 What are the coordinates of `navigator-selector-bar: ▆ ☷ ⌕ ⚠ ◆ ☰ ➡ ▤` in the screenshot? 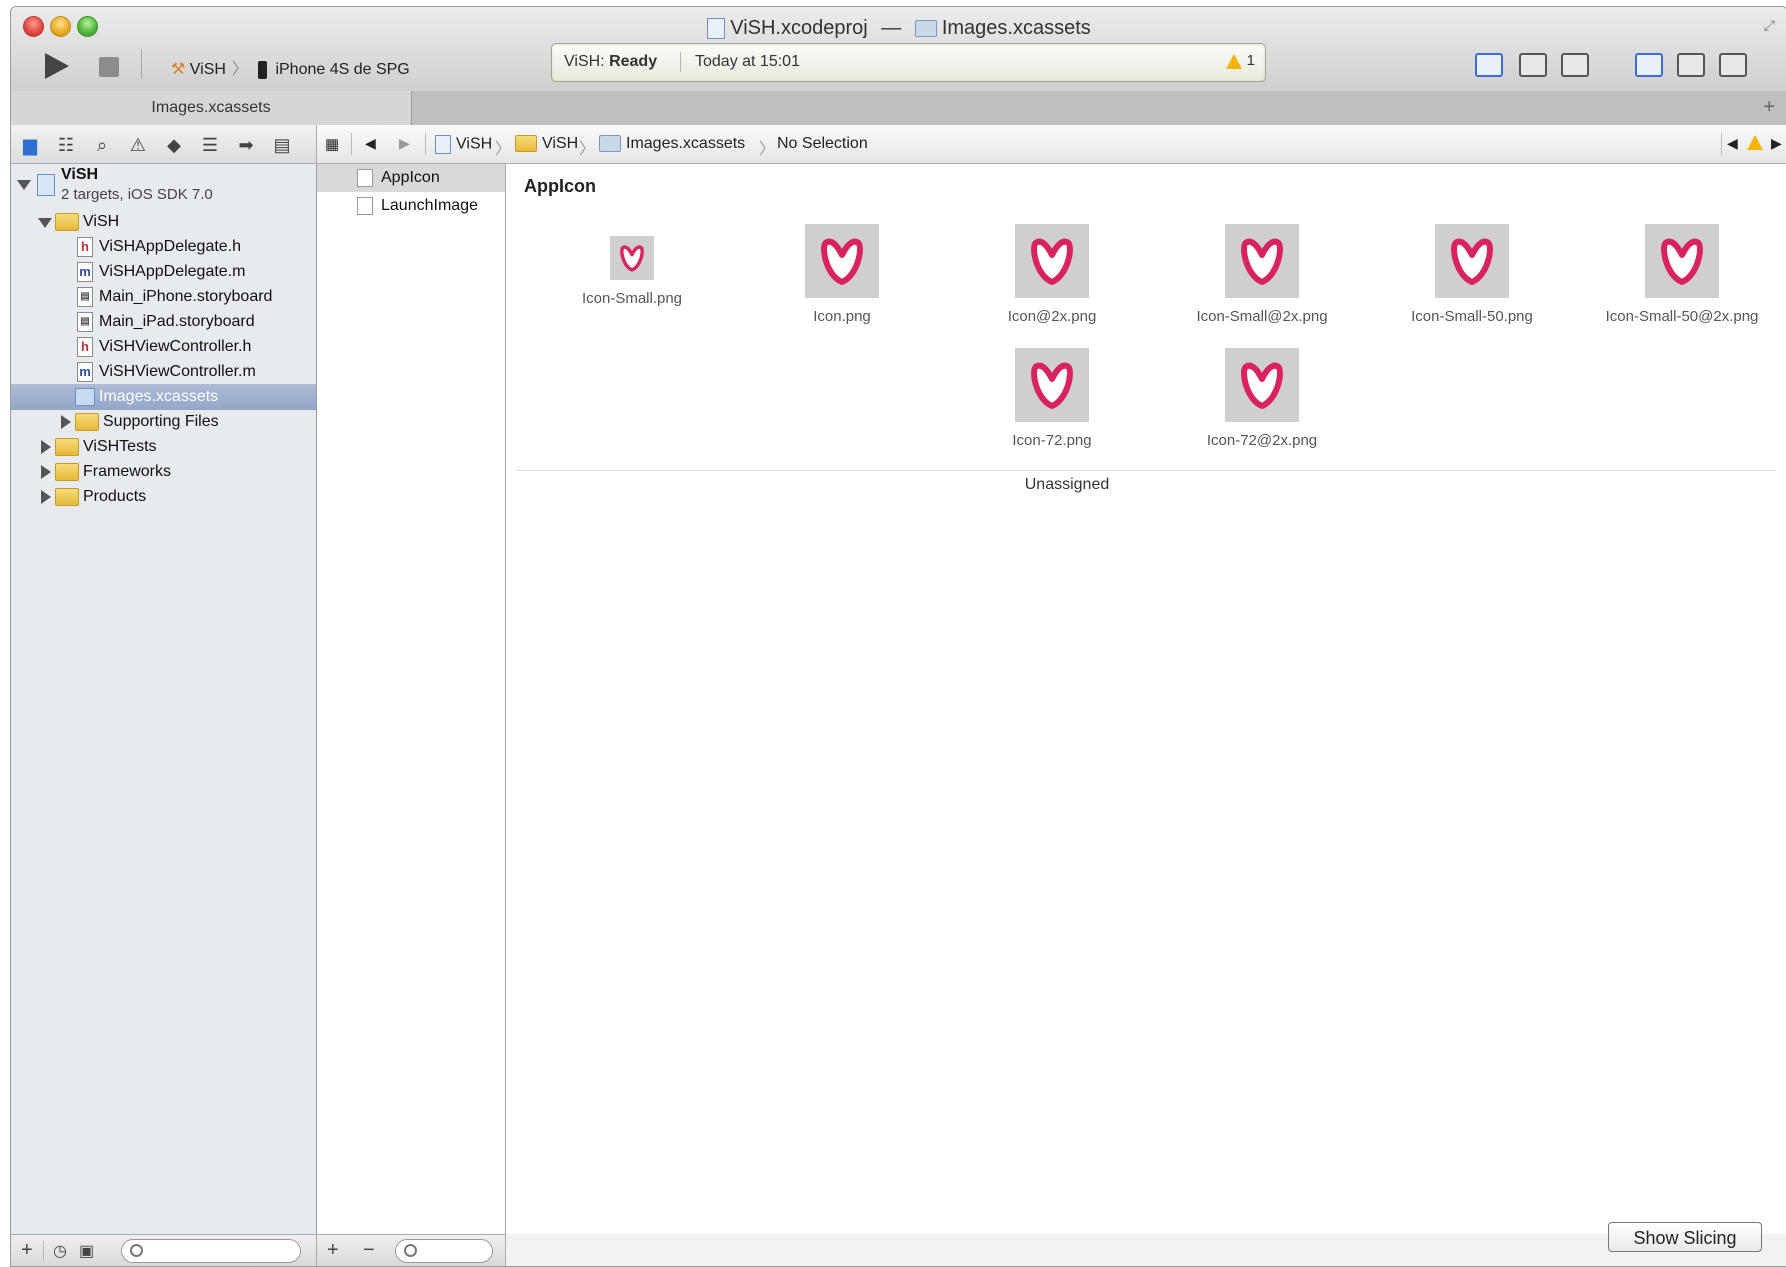 It's located at (164, 144).